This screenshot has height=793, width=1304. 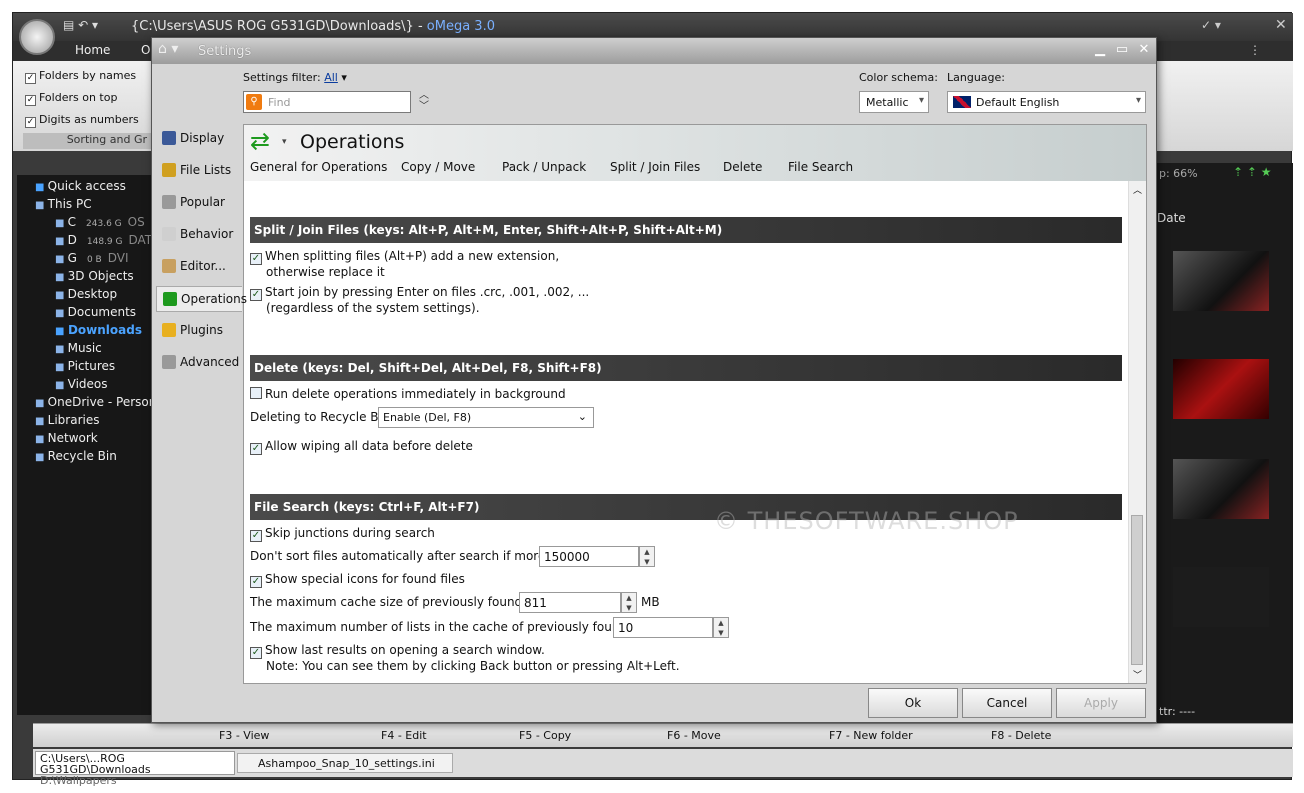 I want to click on find-input: ⚲ Find, so click(x=327, y=102).